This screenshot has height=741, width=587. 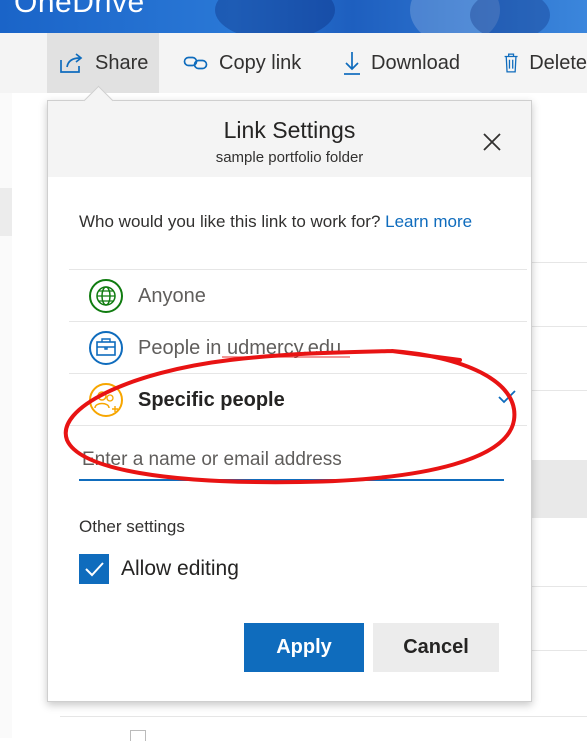 I want to click on cancel-button: Cancel, so click(x=436, y=647).